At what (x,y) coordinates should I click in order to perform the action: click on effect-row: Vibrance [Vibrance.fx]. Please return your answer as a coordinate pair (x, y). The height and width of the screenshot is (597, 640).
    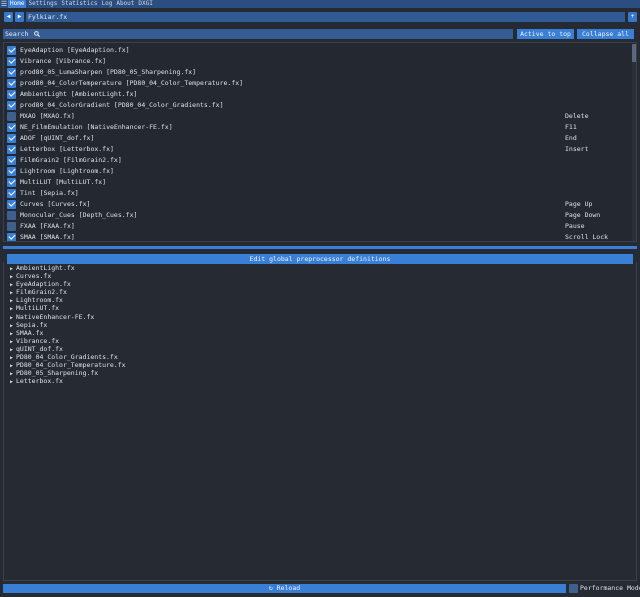
    Looking at the image, I should click on (317, 61).